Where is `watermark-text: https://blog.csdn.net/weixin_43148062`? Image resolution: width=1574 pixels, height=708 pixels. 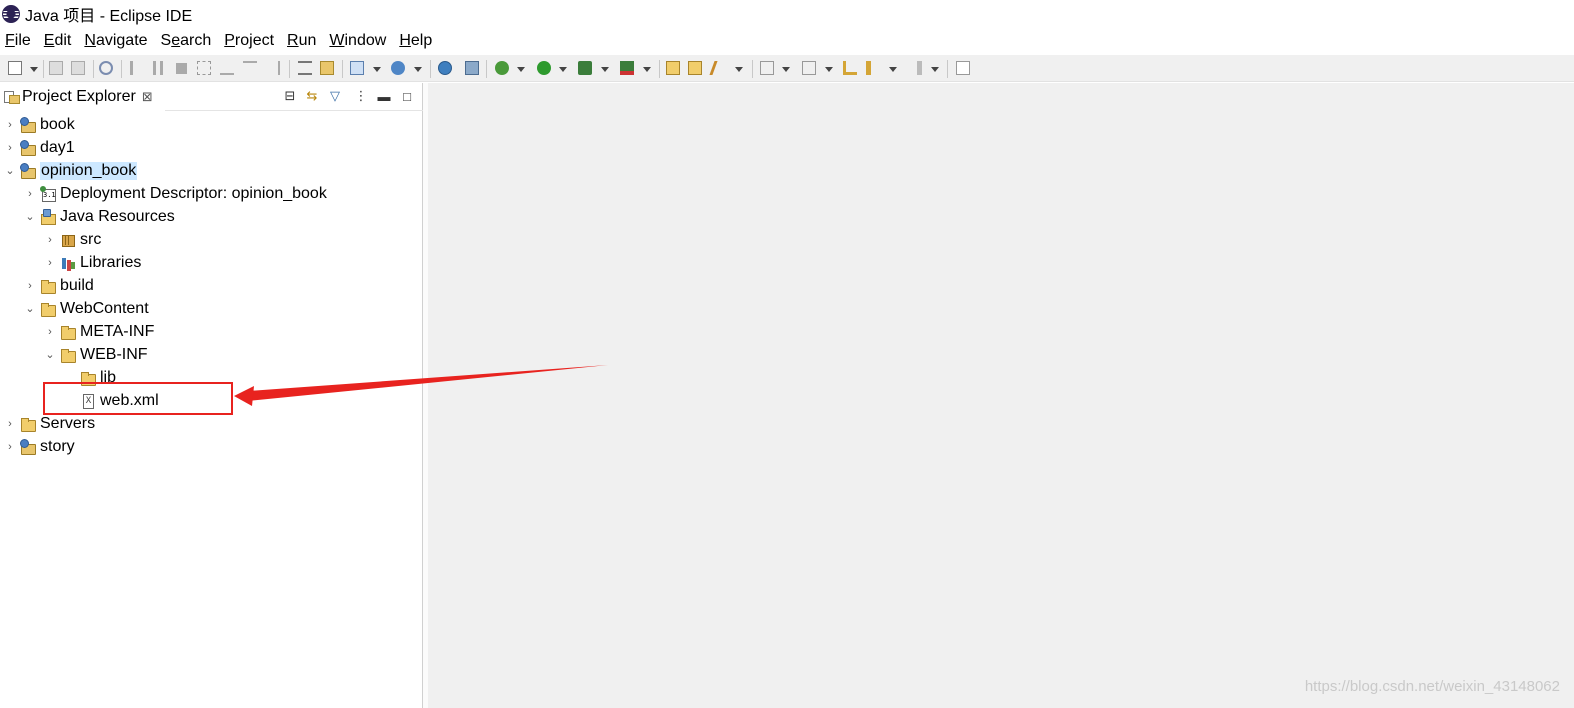
watermark-text: https://blog.csdn.net/weixin_43148062 is located at coordinates (1432, 686).